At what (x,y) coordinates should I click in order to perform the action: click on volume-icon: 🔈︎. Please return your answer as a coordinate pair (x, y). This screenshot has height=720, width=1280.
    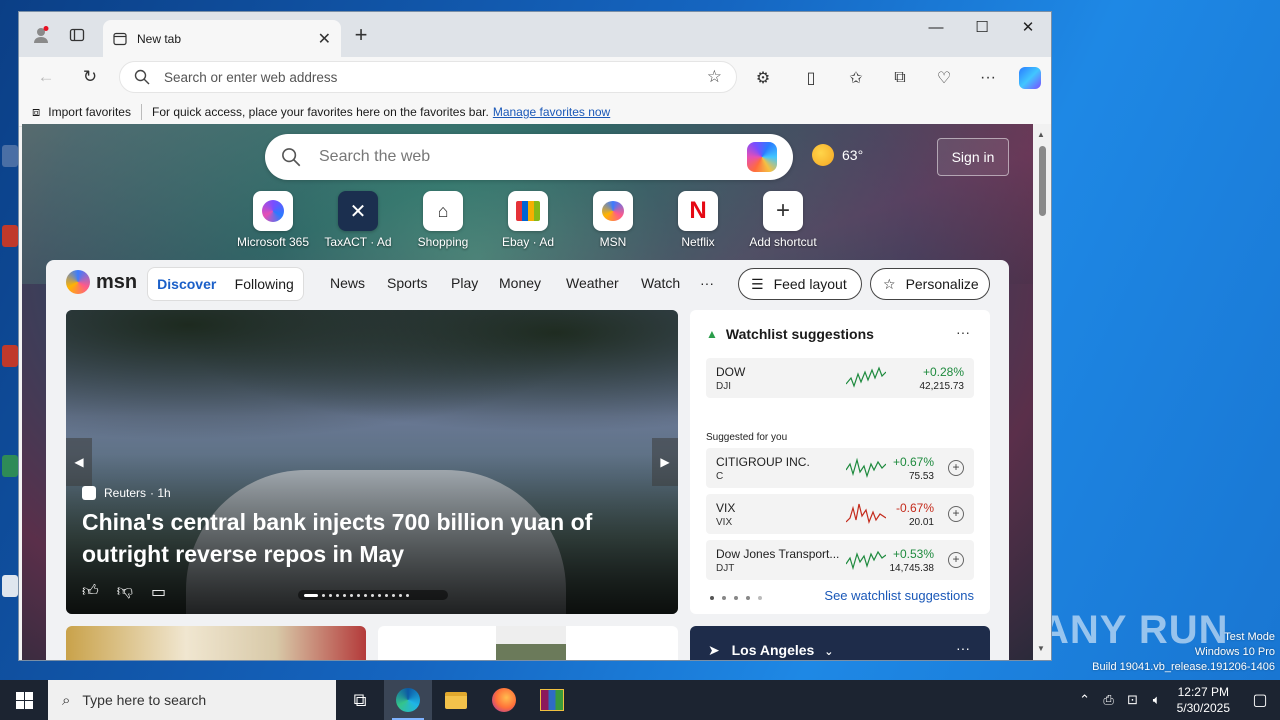
    Looking at the image, I should click on (1157, 700).